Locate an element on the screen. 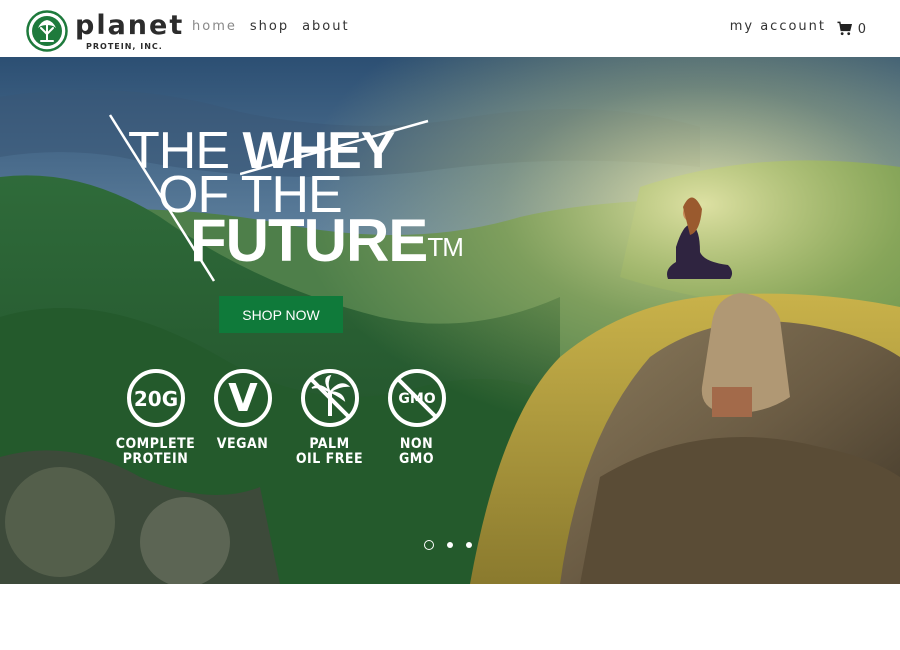 The width and height of the screenshot is (900, 650). 20g-icon: 20G is located at coordinates (155, 398).